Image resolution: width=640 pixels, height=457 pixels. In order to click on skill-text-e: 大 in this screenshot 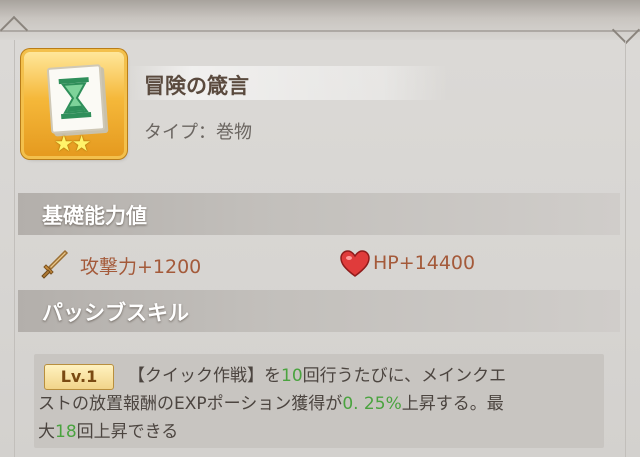, I will do `click(46, 432)`.